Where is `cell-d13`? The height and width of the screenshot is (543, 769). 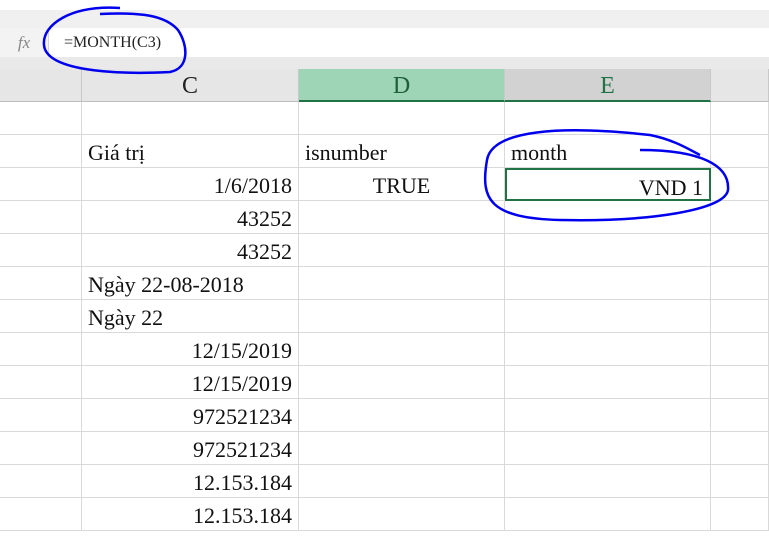 cell-d13 is located at coordinates (402, 481).